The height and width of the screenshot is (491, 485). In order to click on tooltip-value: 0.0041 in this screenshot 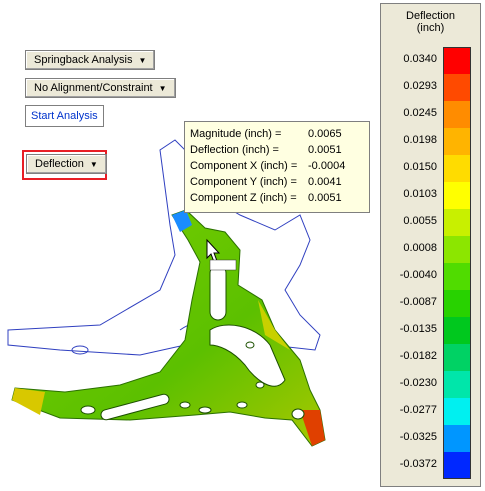, I will do `click(325, 182)`.